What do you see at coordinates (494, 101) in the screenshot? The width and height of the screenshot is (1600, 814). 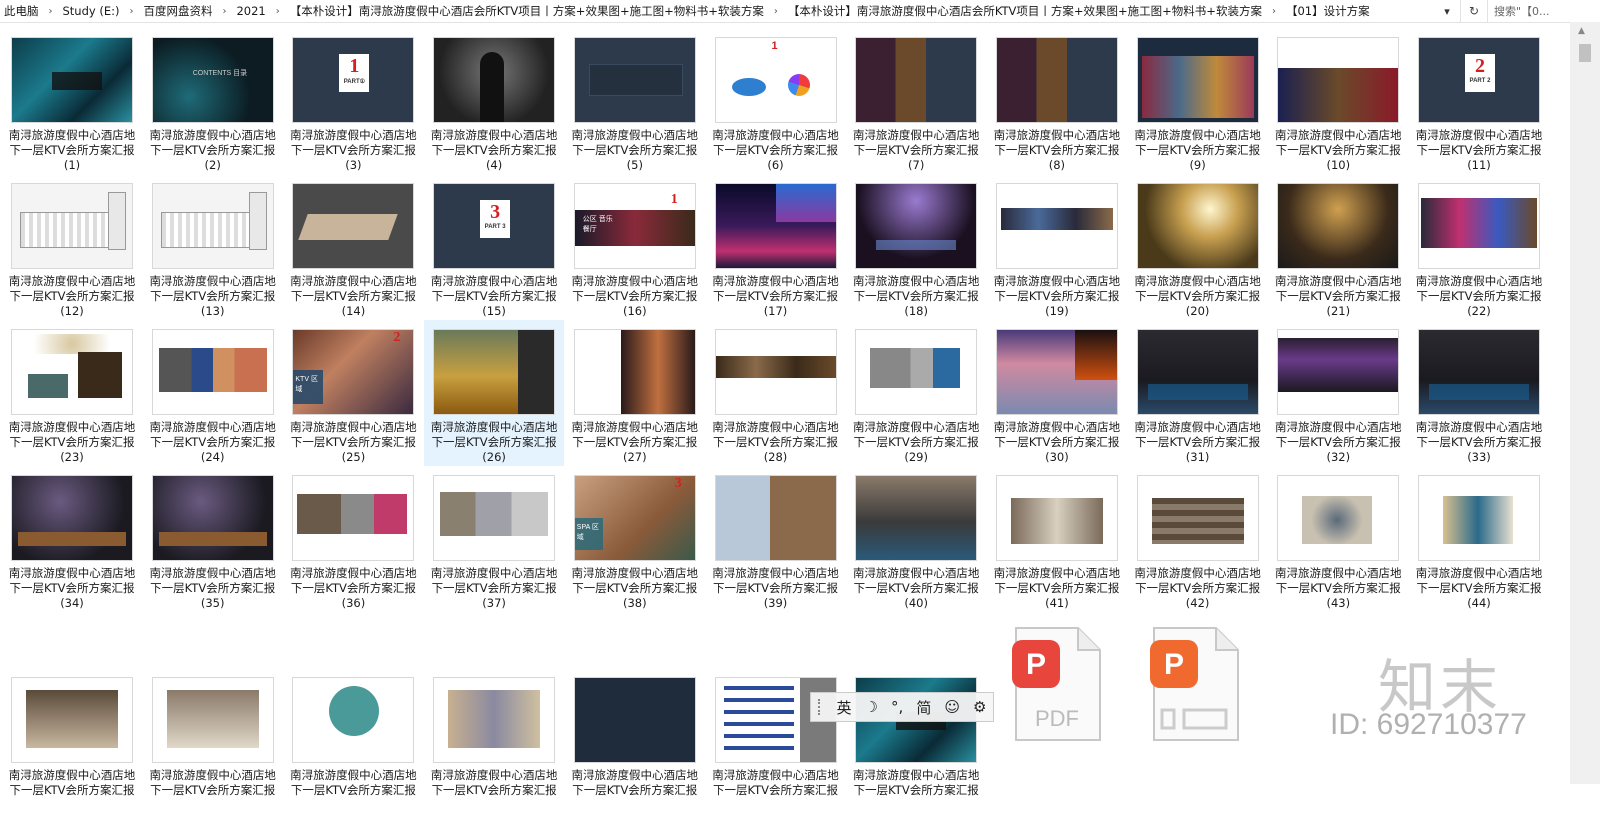 I see `file-item: 南浔旅游度假中心酒店地 下一层KTV会所方案汇报 (4)` at bounding box center [494, 101].